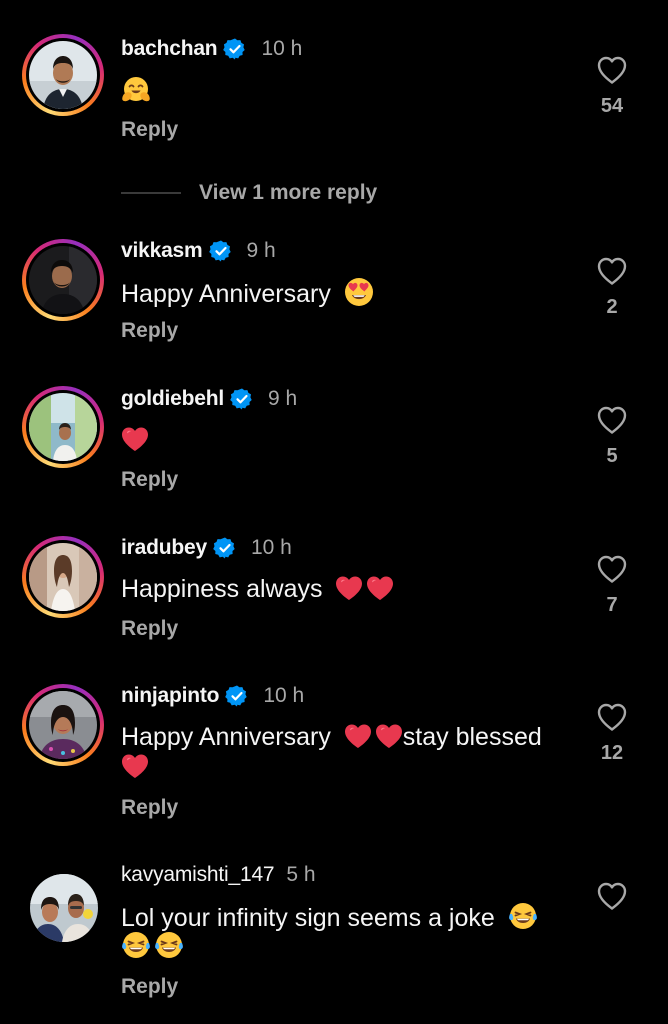  Describe the element at coordinates (612, 287) in the screenshot. I see `like-button: 2` at that location.